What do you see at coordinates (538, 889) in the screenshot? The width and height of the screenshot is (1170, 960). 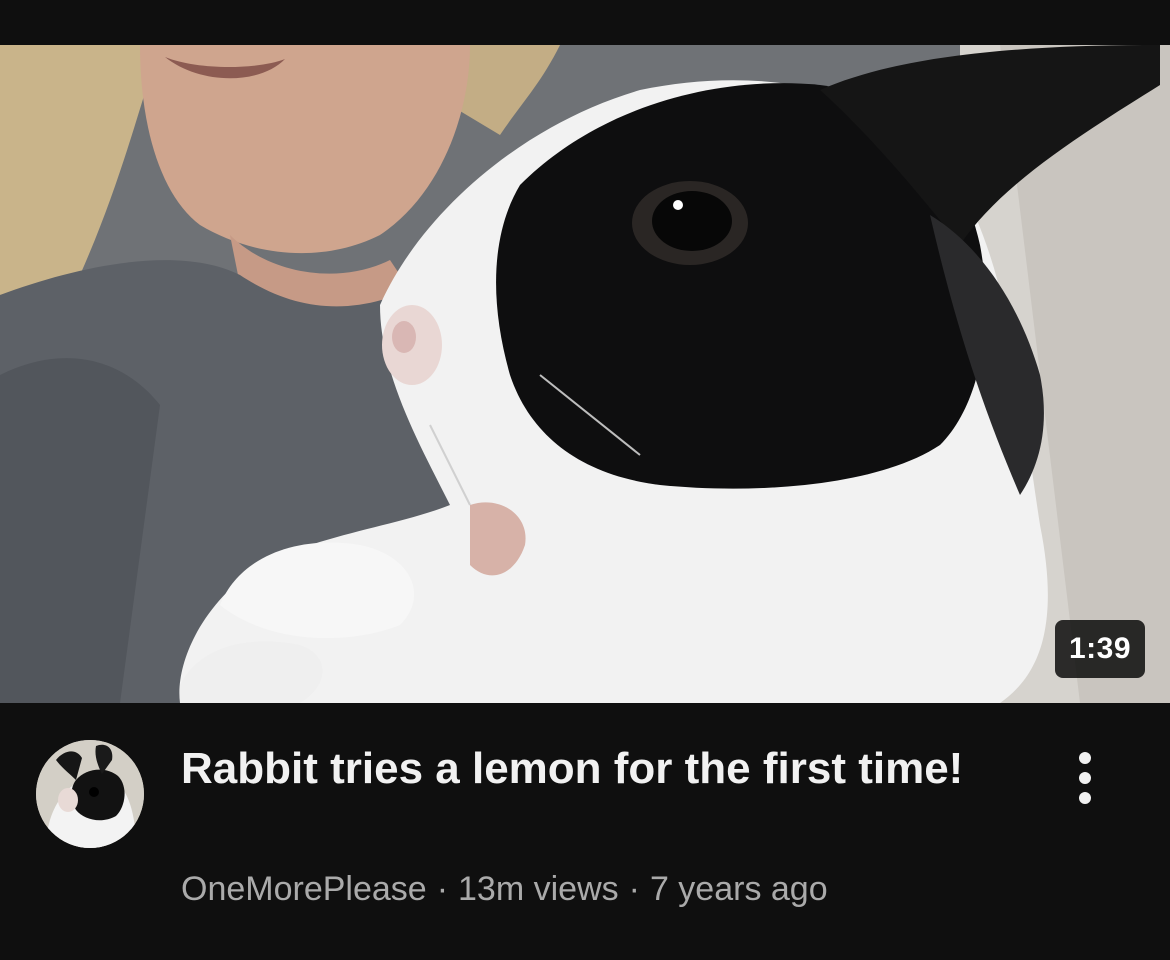 I see `view-count: 13m views` at bounding box center [538, 889].